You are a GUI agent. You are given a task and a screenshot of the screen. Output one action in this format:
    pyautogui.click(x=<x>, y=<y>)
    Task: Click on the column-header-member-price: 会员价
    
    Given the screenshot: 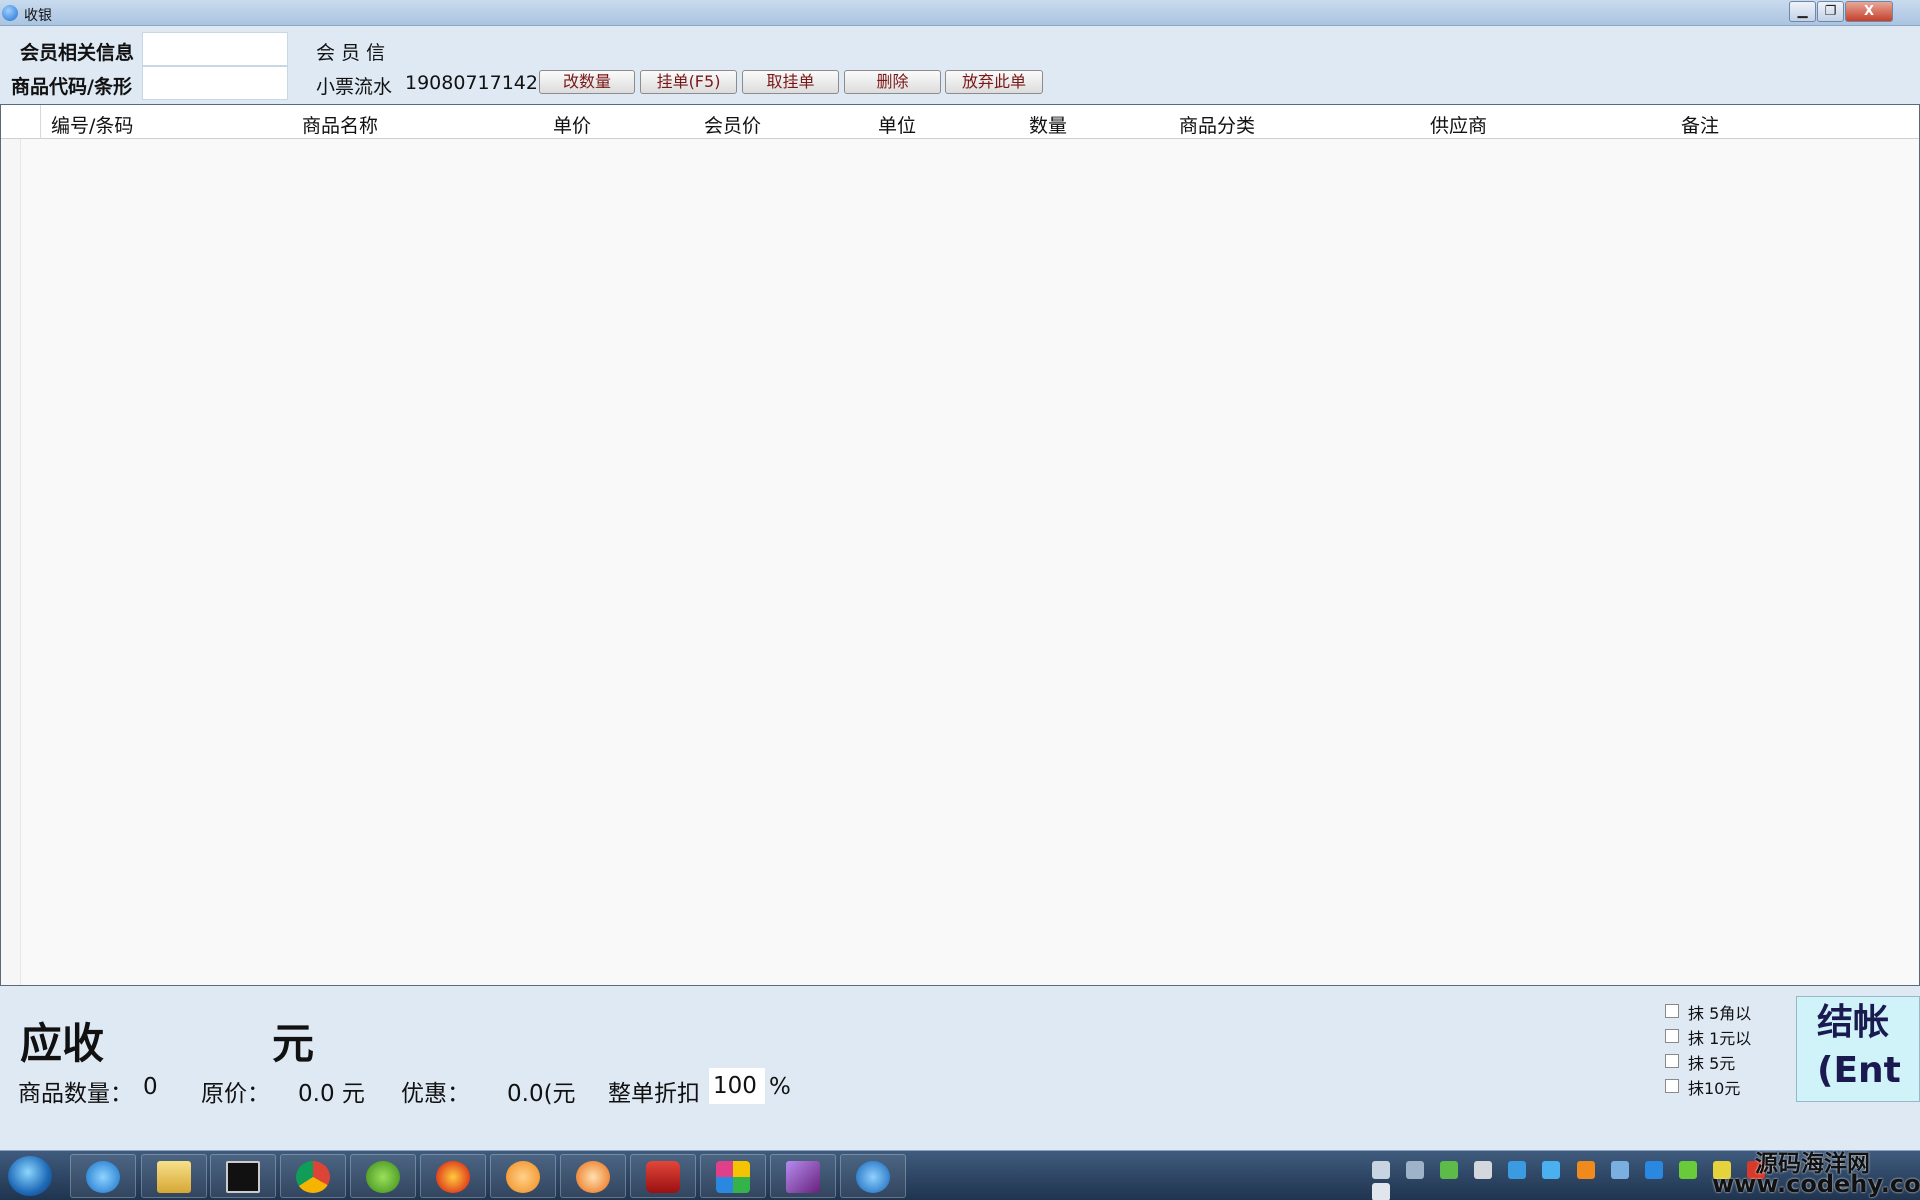 What is the action you would take?
    pyautogui.click(x=732, y=124)
    